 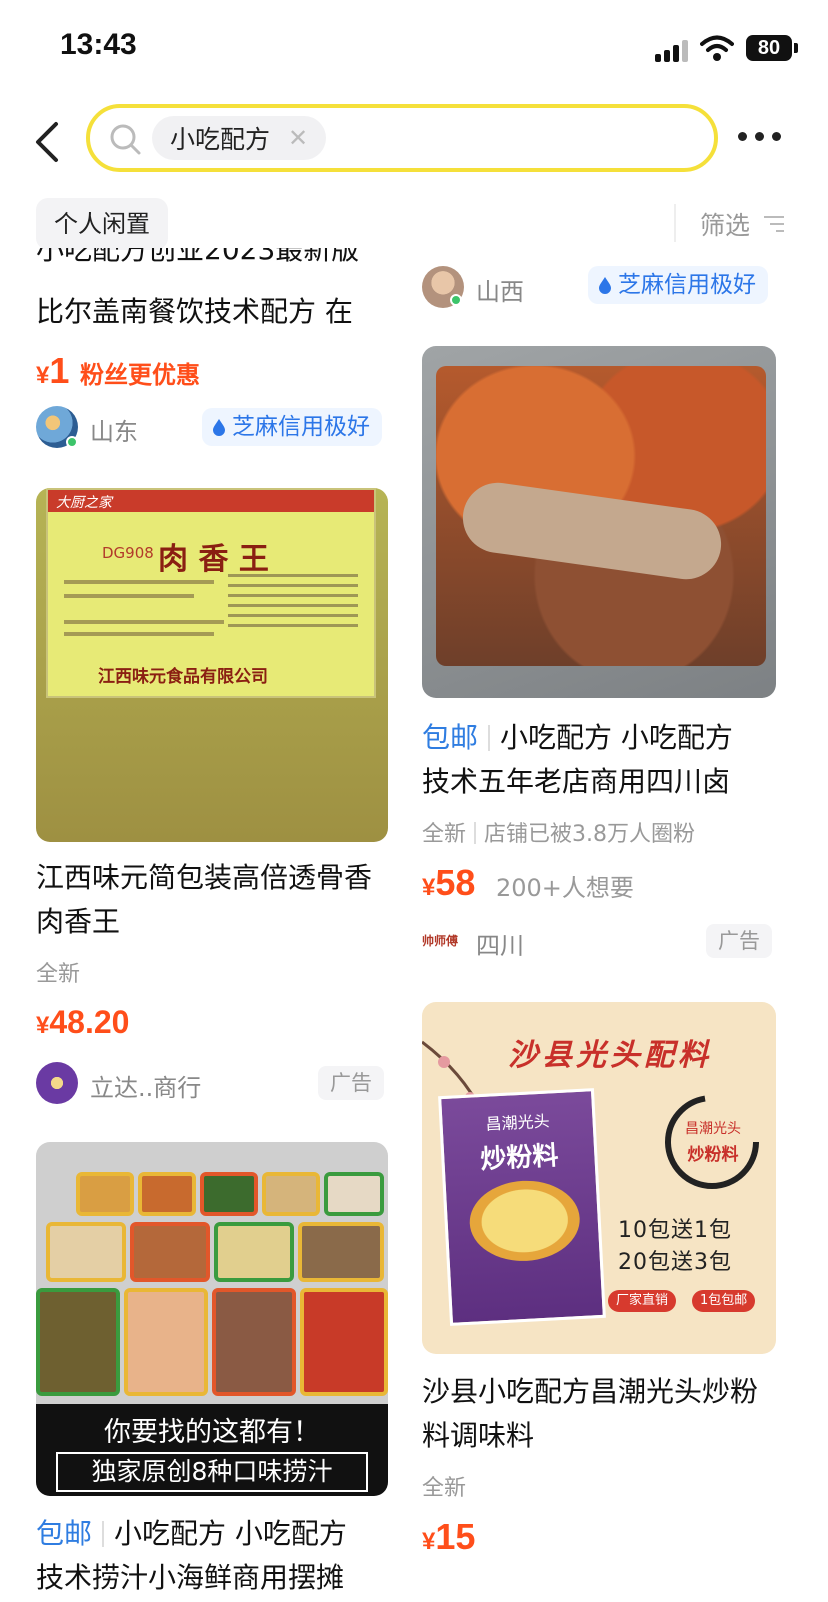 What do you see at coordinates (772, 48) in the screenshot?
I see `battery-indicator: 80` at bounding box center [772, 48].